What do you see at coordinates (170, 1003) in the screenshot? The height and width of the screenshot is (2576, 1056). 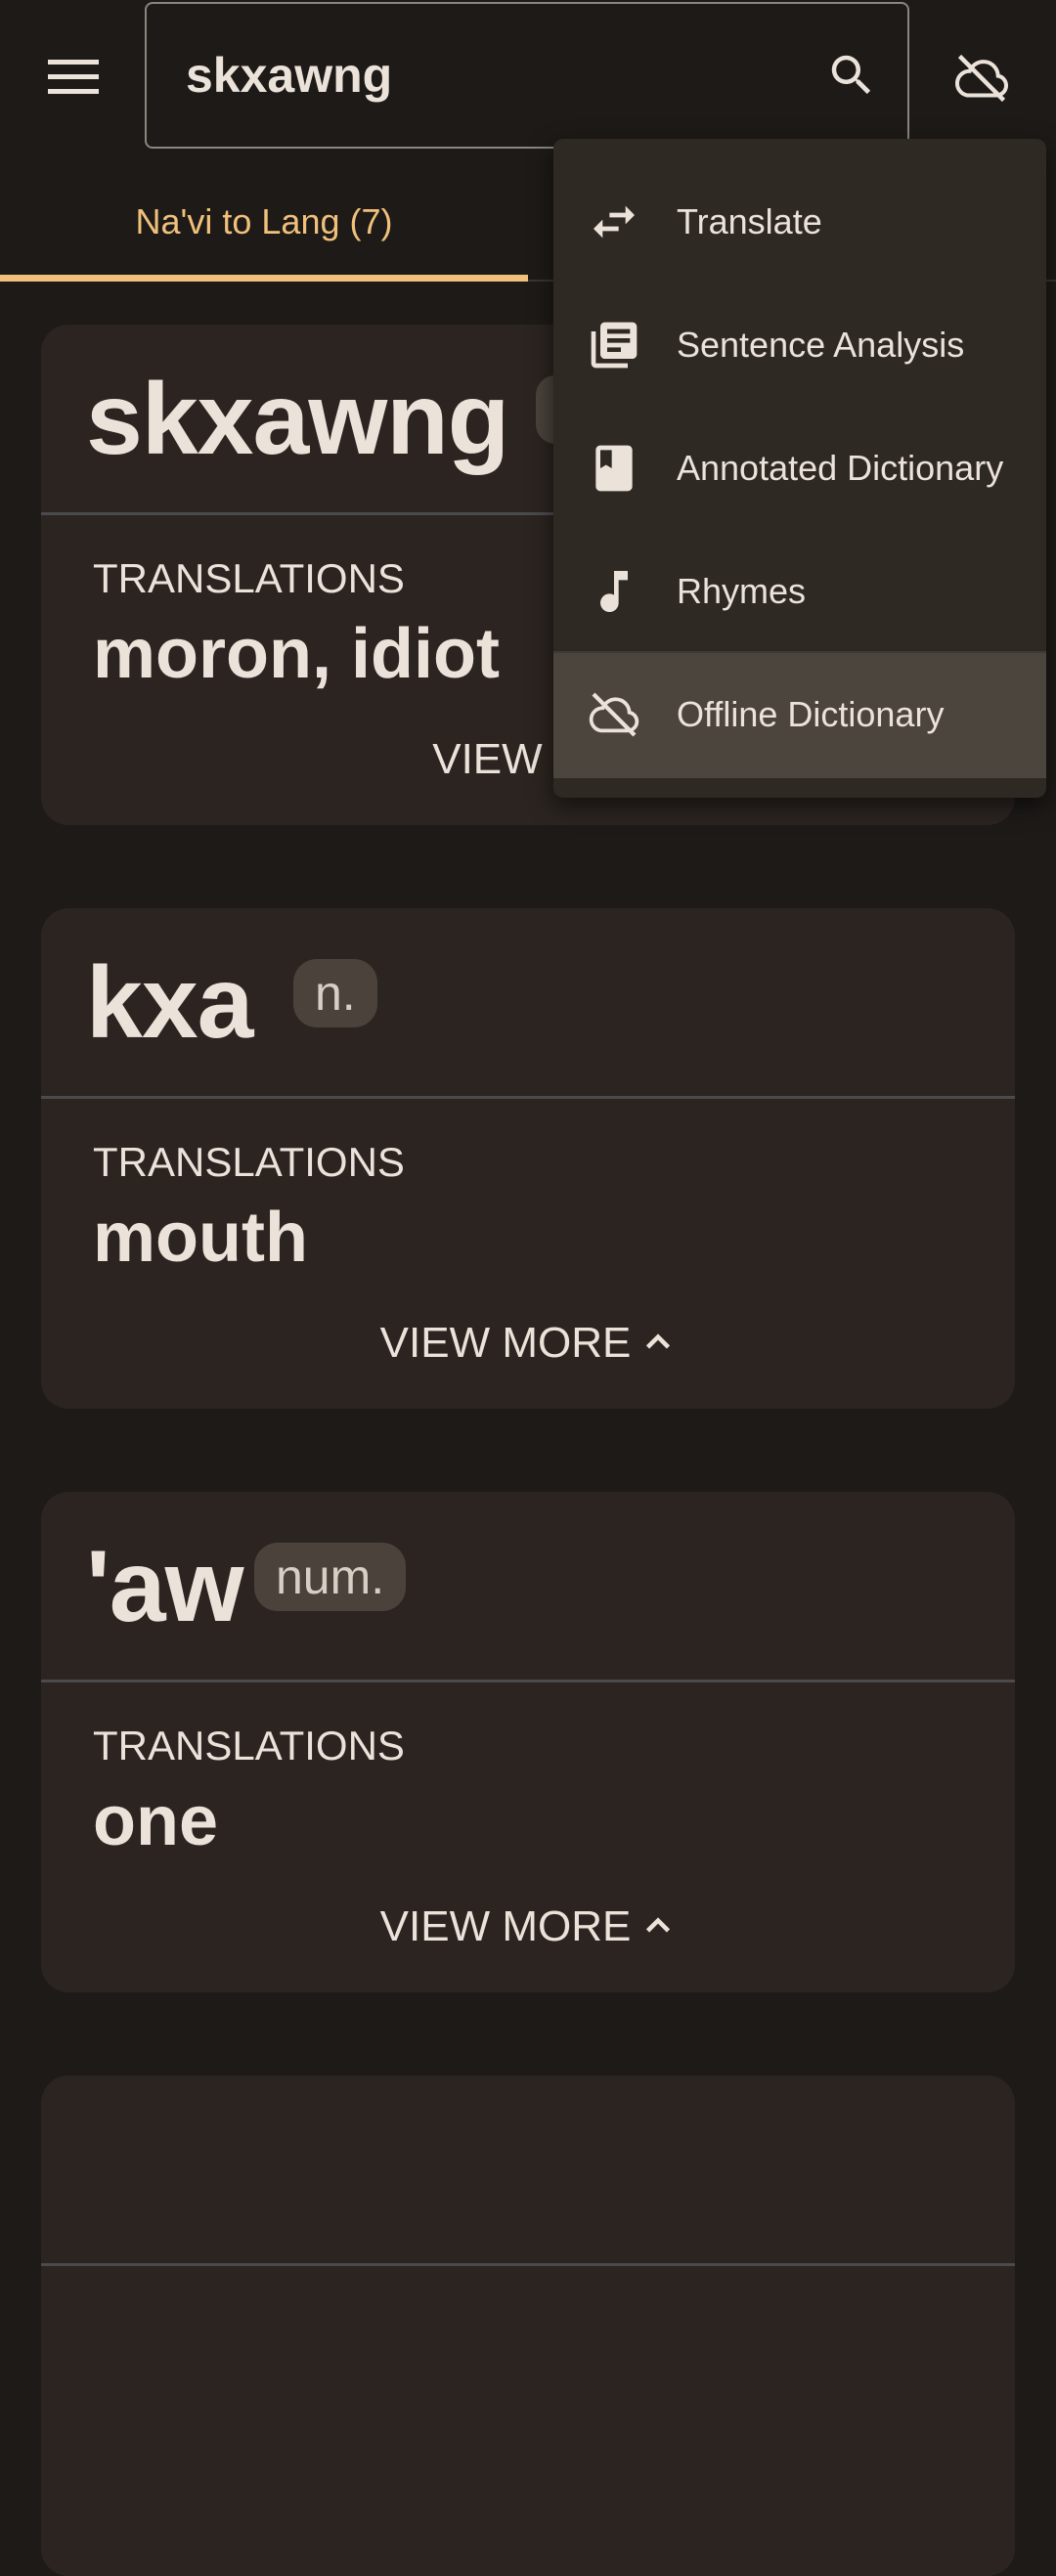 I see `result-word: kxa` at bounding box center [170, 1003].